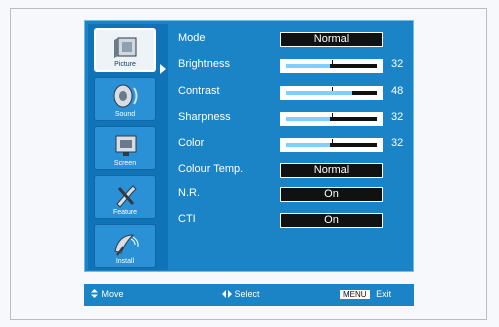 The image size is (499, 327). I want to click on exit-hint: MENU Exit, so click(365, 294).